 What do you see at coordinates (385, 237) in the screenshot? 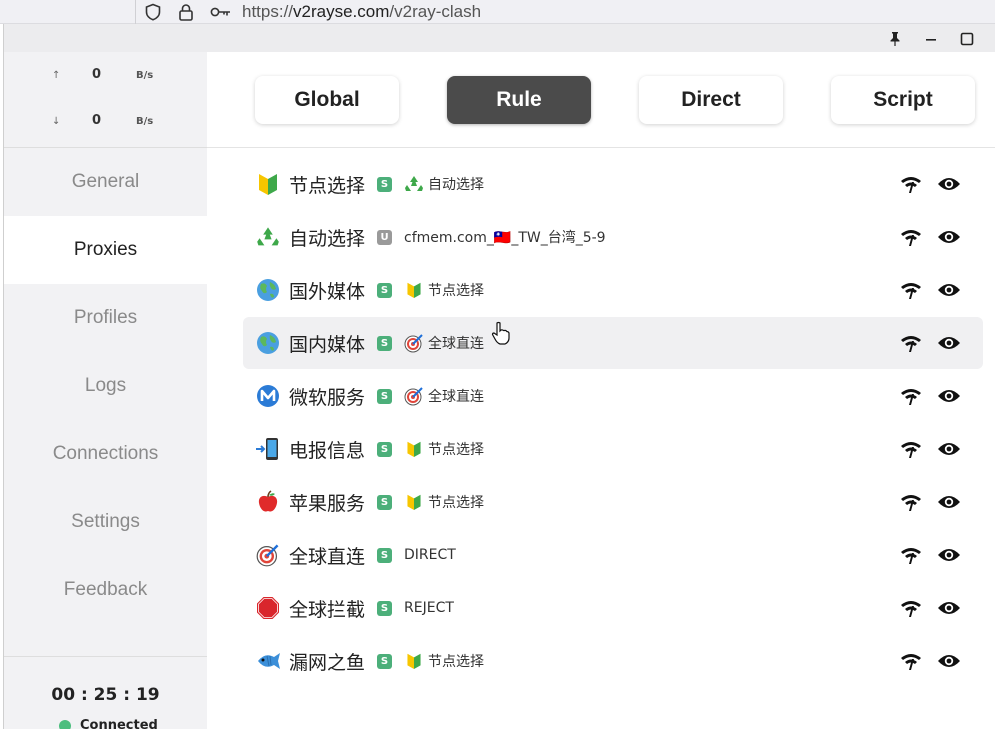
I see `urltest-badge: U` at bounding box center [385, 237].